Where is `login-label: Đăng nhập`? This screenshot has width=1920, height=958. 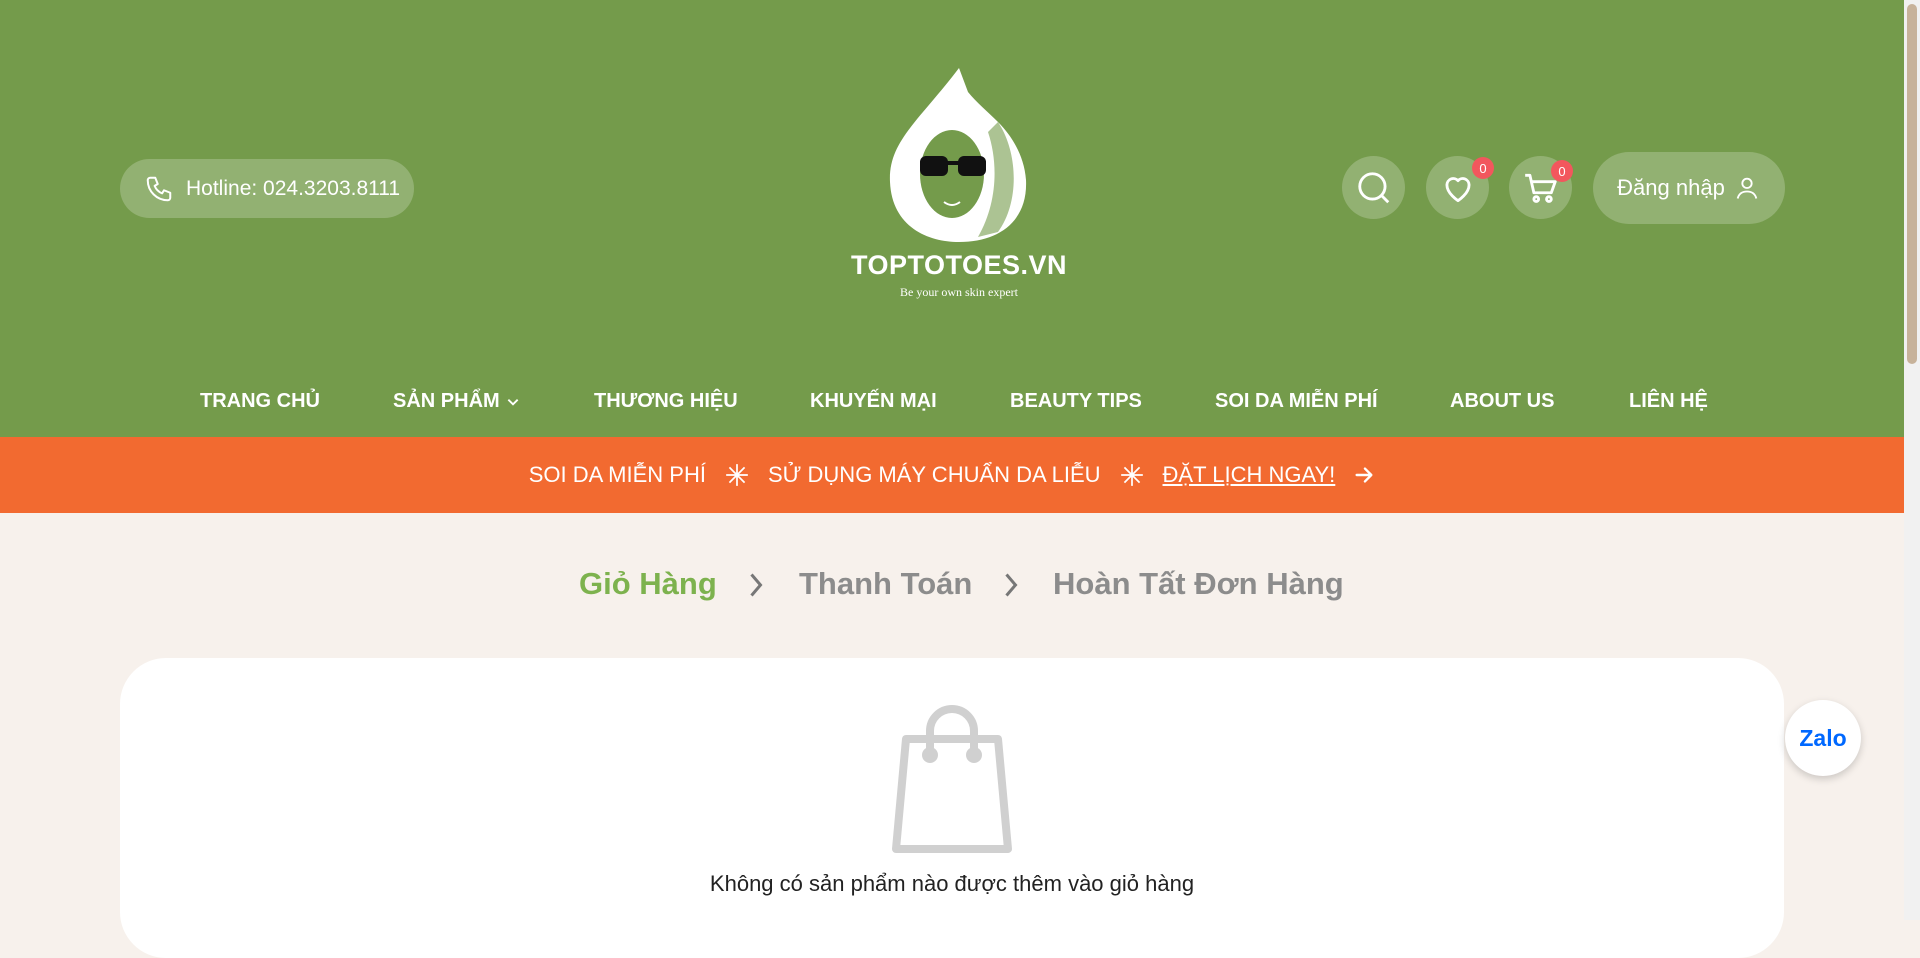
login-label: Đăng nhập is located at coordinates (1671, 187).